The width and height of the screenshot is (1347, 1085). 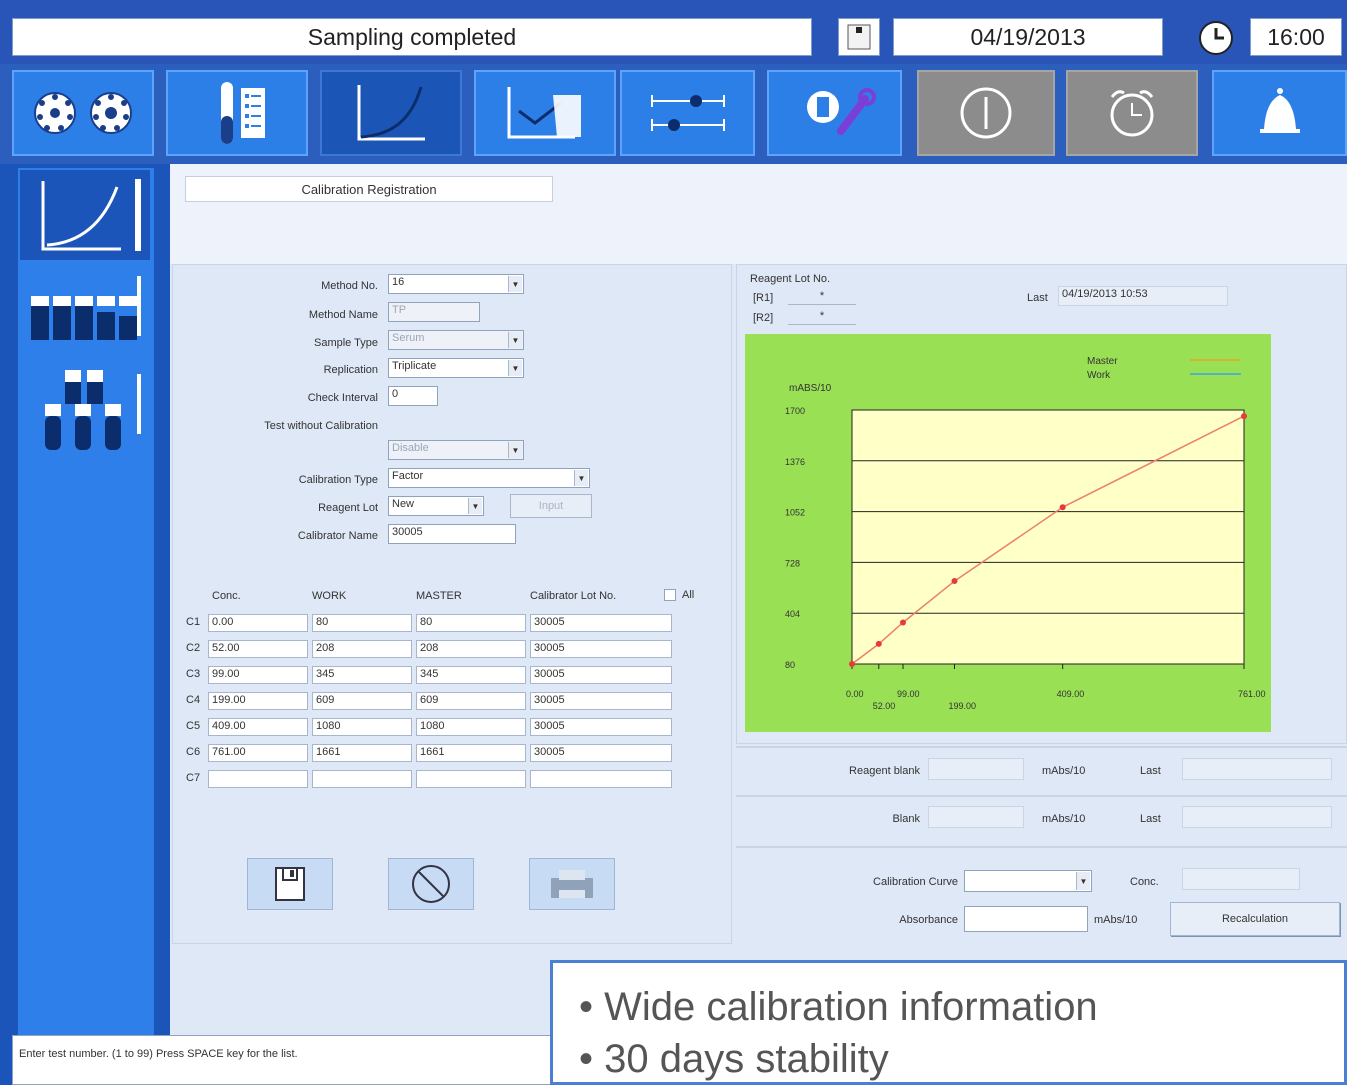 What do you see at coordinates (226, 596) in the screenshot?
I see `conc-header: Conc.` at bounding box center [226, 596].